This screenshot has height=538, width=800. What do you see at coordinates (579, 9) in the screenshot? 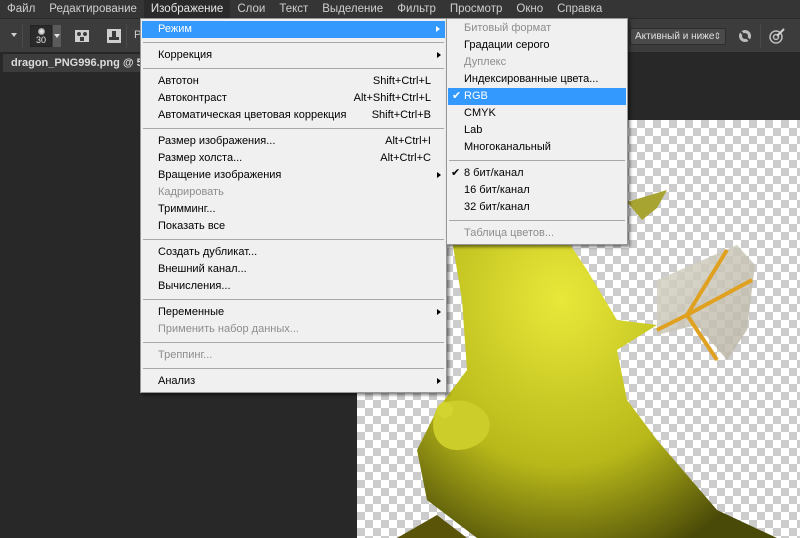
I see `menu-help: Справка` at bounding box center [579, 9].